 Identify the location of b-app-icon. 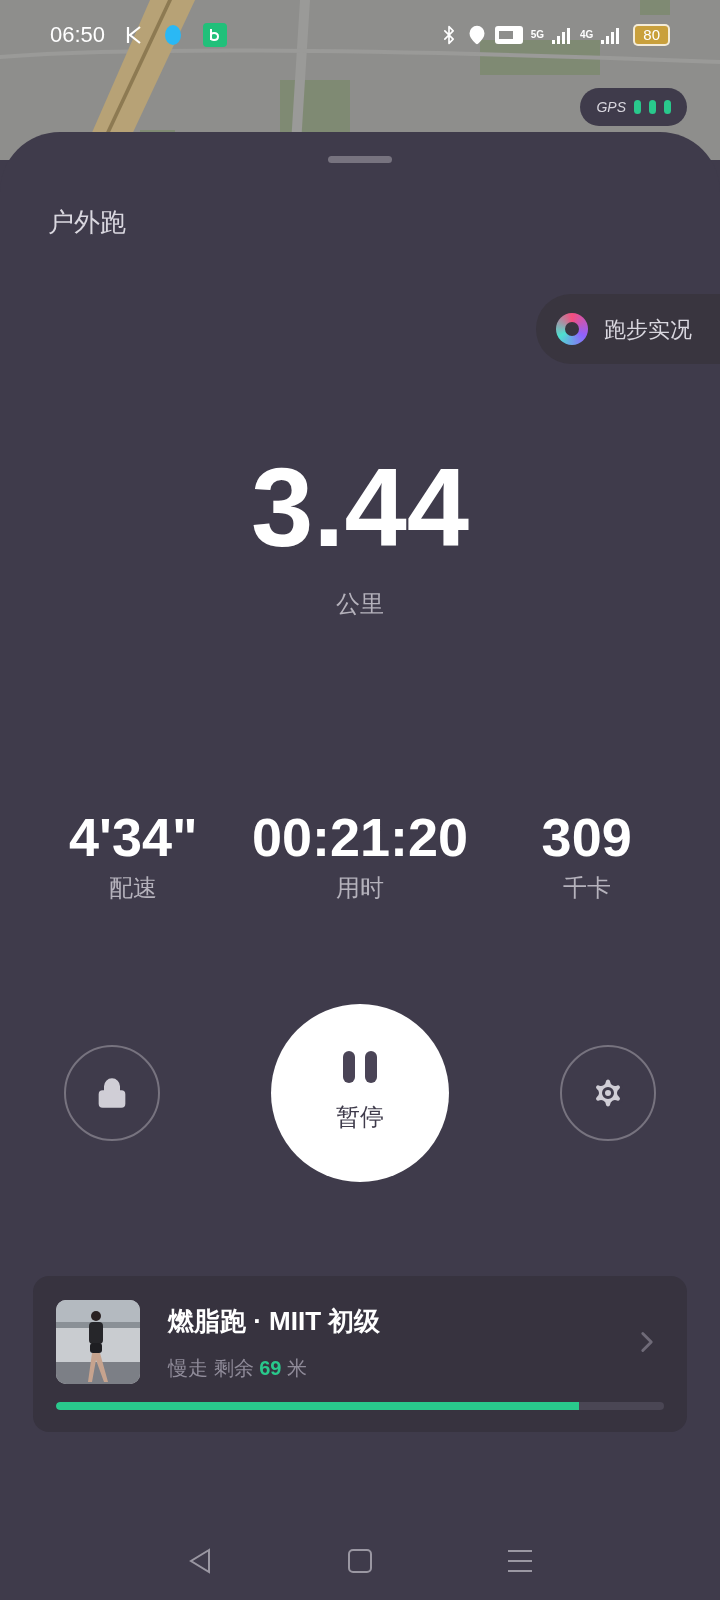
(215, 34).